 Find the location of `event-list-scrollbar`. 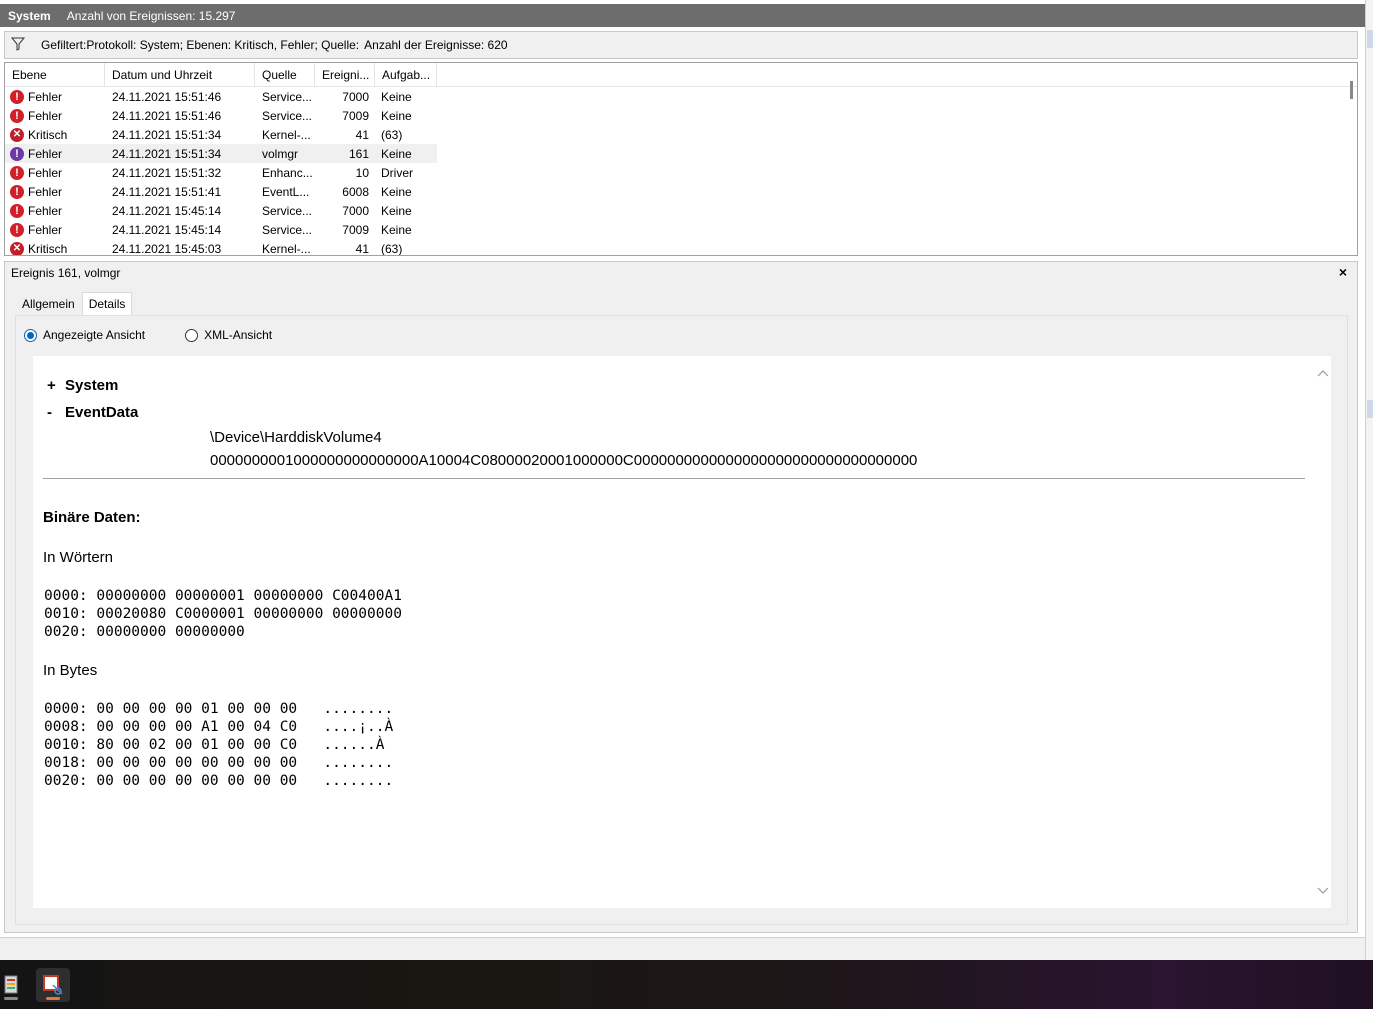

event-list-scrollbar is located at coordinates (1351, 90).